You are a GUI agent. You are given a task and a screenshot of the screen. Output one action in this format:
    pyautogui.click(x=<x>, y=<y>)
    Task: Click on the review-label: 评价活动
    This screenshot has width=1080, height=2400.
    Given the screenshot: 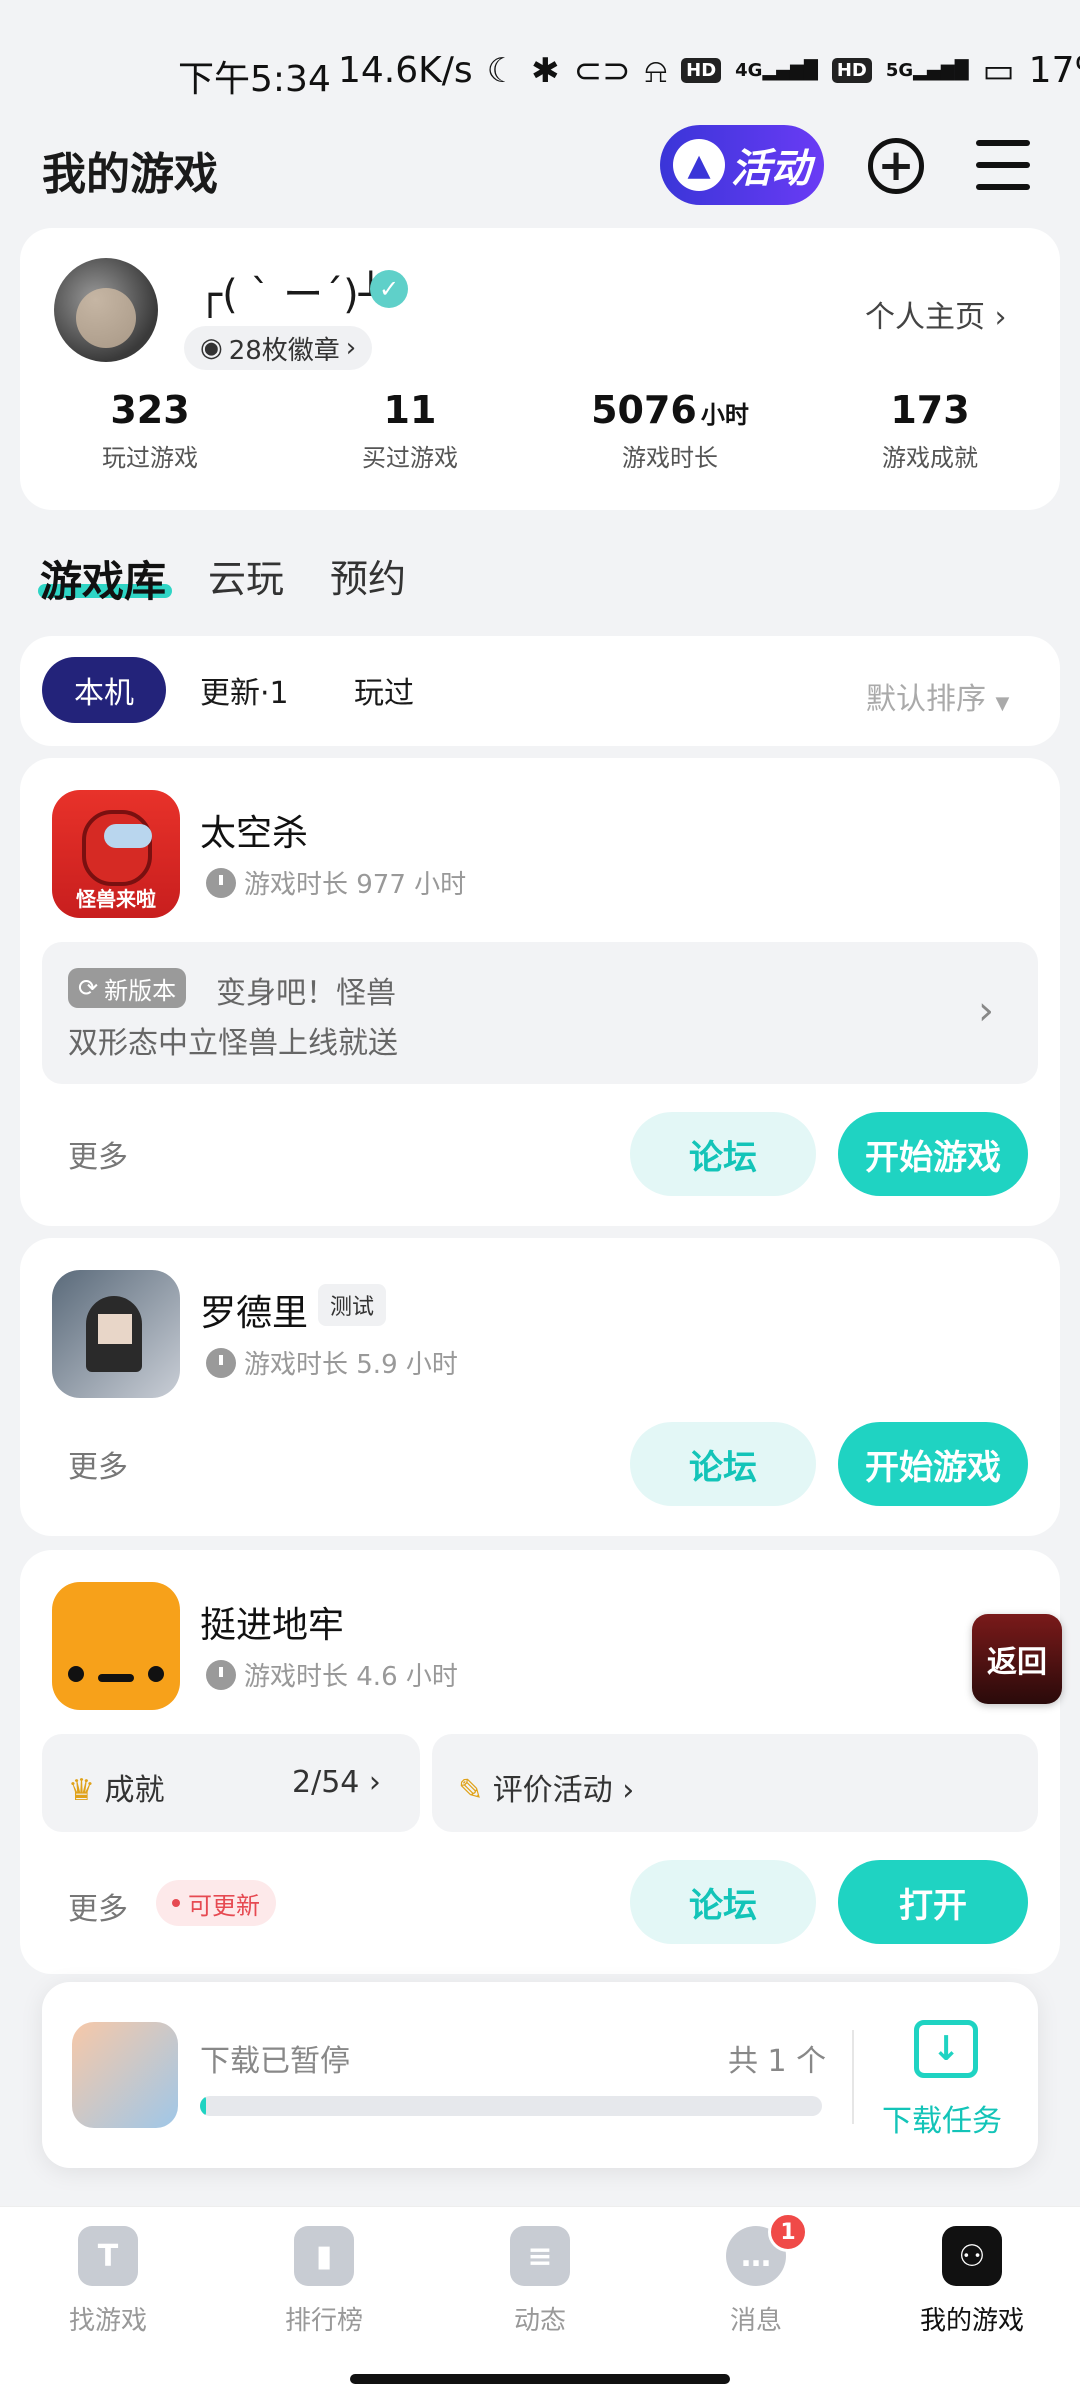 What is the action you would take?
    pyautogui.click(x=552, y=1790)
    